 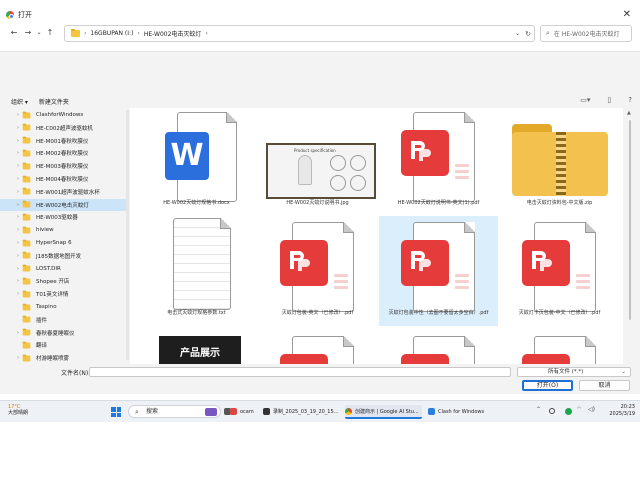 What do you see at coordinates (317, 203) in the screenshot?
I see `file-name: HE-W002灭蚊灯说明书.jpg` at bounding box center [317, 203].